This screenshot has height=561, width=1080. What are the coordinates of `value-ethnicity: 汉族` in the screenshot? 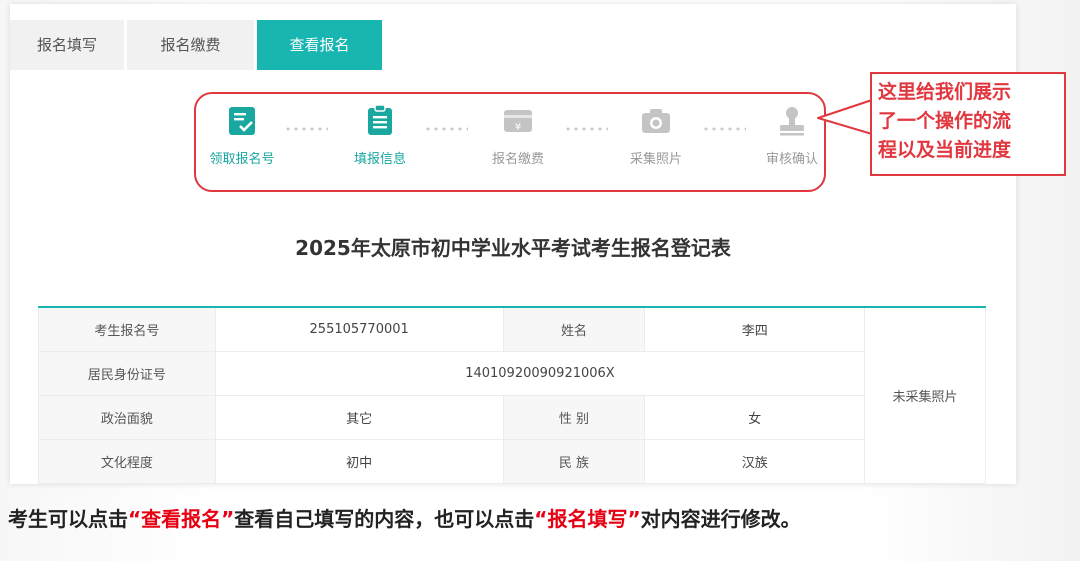 It's located at (755, 461).